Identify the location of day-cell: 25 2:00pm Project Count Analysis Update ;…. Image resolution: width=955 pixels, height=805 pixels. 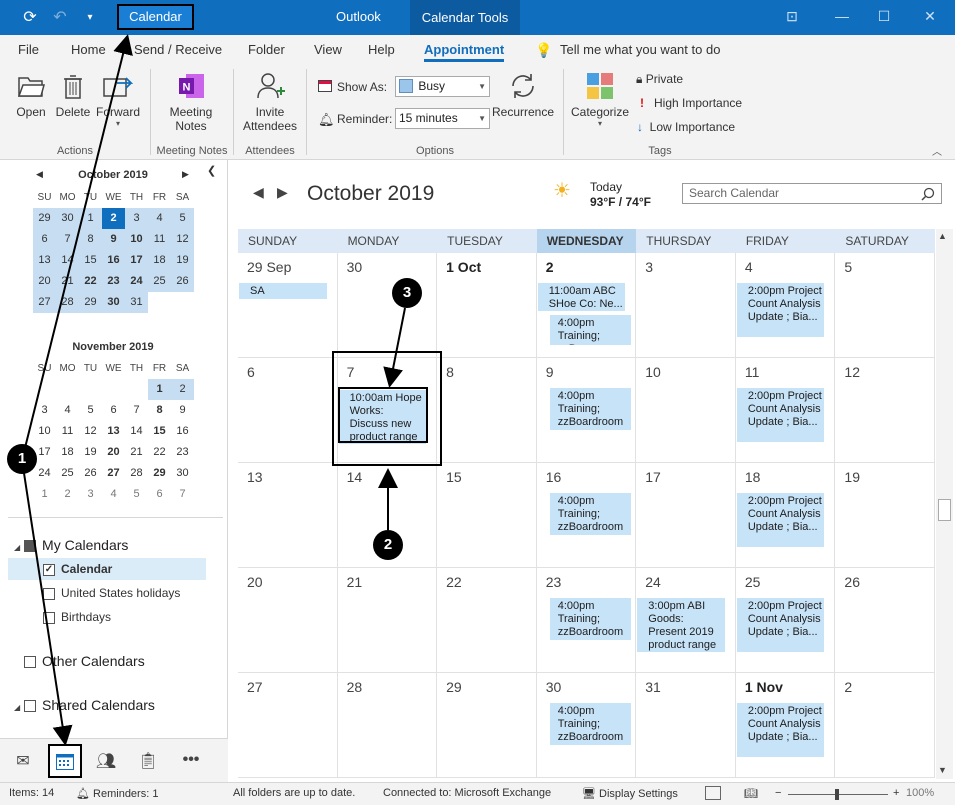
(785, 620).